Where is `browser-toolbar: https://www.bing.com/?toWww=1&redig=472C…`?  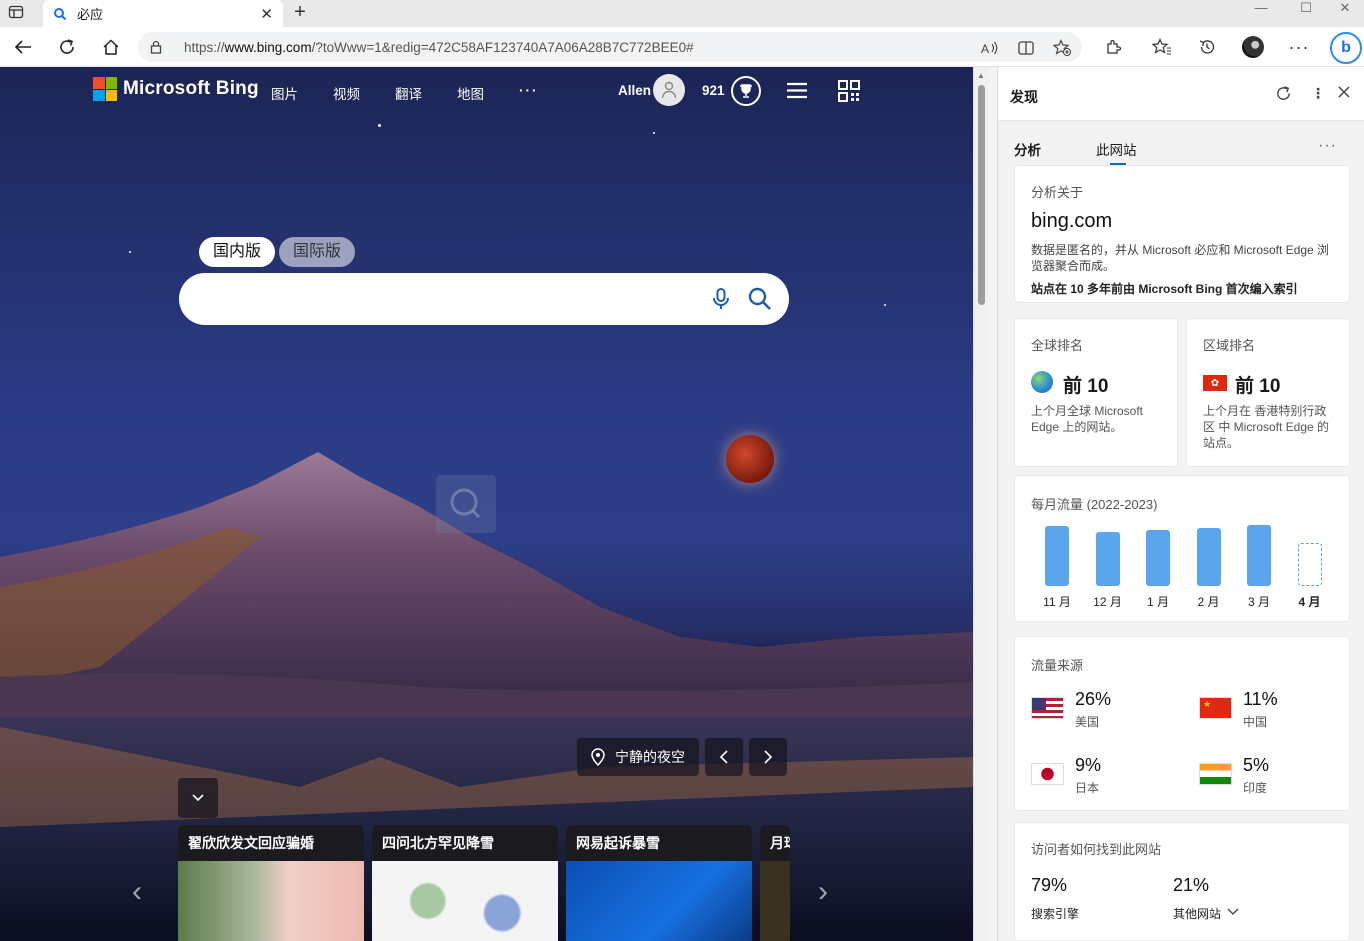 browser-toolbar: https://www.bing.com/?toWww=1&redig=472C… is located at coordinates (682, 47).